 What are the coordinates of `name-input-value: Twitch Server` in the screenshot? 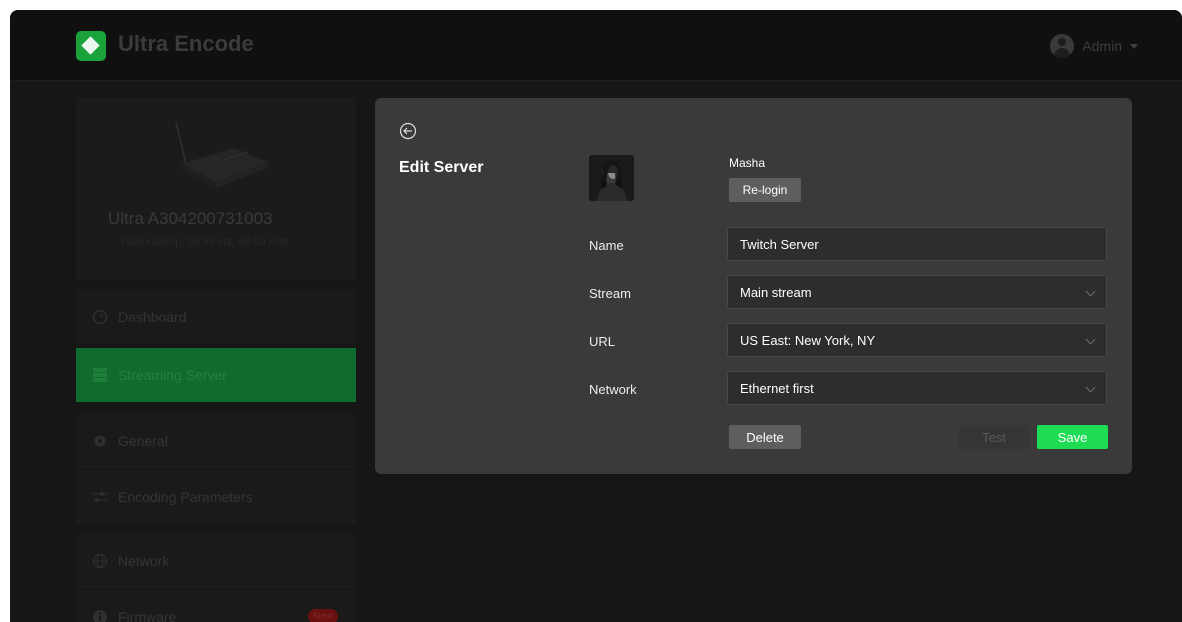 It's located at (779, 244).